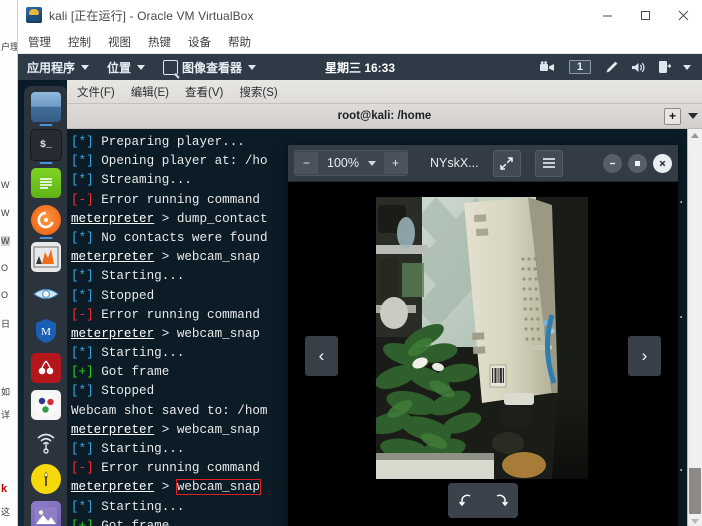 Image resolution: width=702 pixels, height=526 pixels. Describe the element at coordinates (46, 442) in the screenshot. I see `dock-item-wifi` at that location.